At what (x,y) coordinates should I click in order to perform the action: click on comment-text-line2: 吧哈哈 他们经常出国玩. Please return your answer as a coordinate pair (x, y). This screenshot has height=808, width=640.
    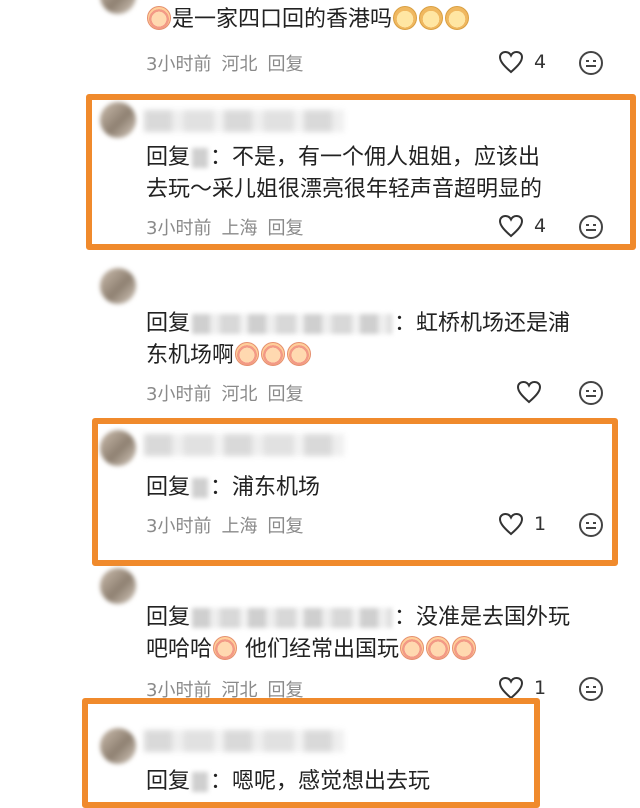
    Looking at the image, I should click on (381, 650).